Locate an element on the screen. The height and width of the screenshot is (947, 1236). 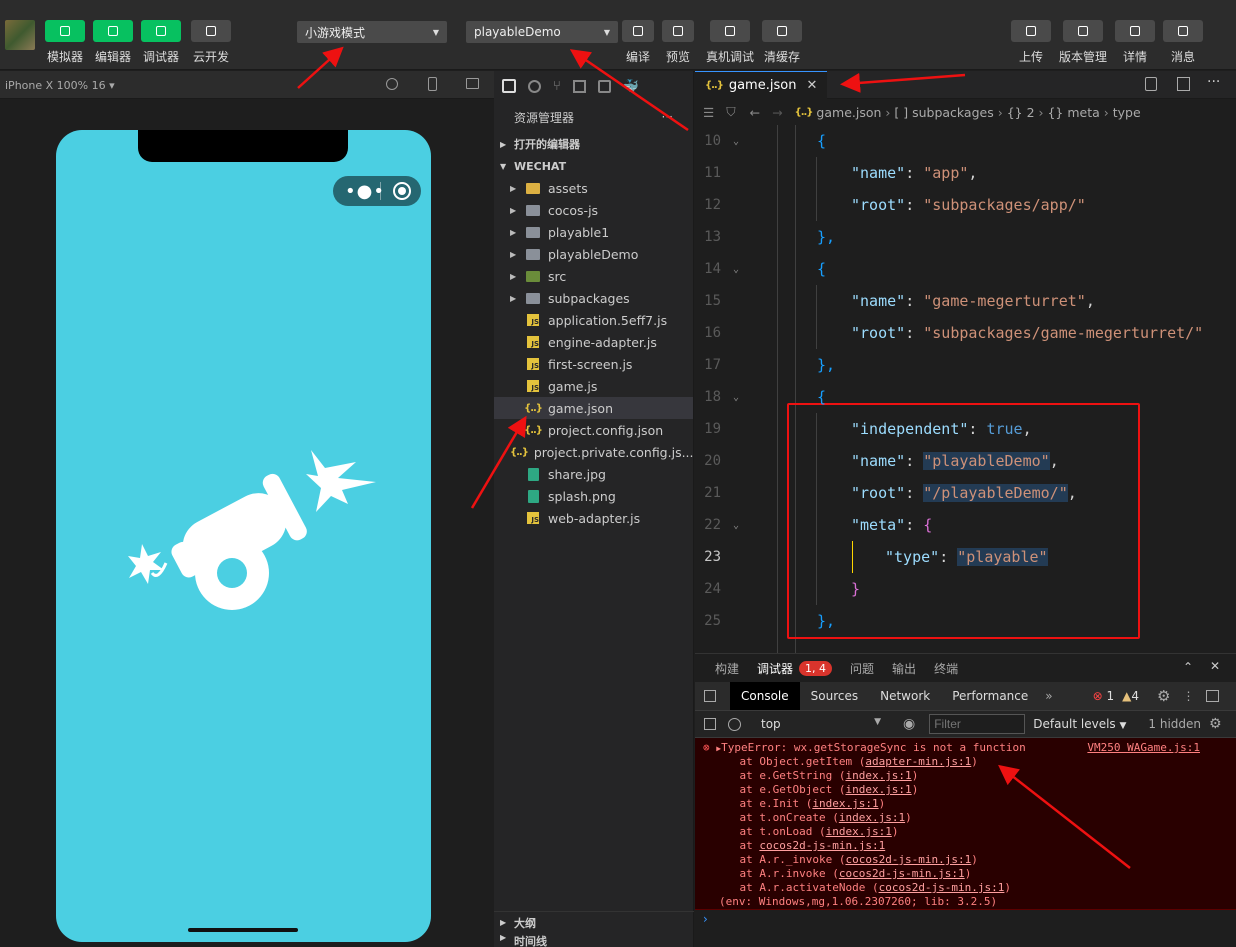
tree-item: JS game.js is located at coordinates (593, 386).